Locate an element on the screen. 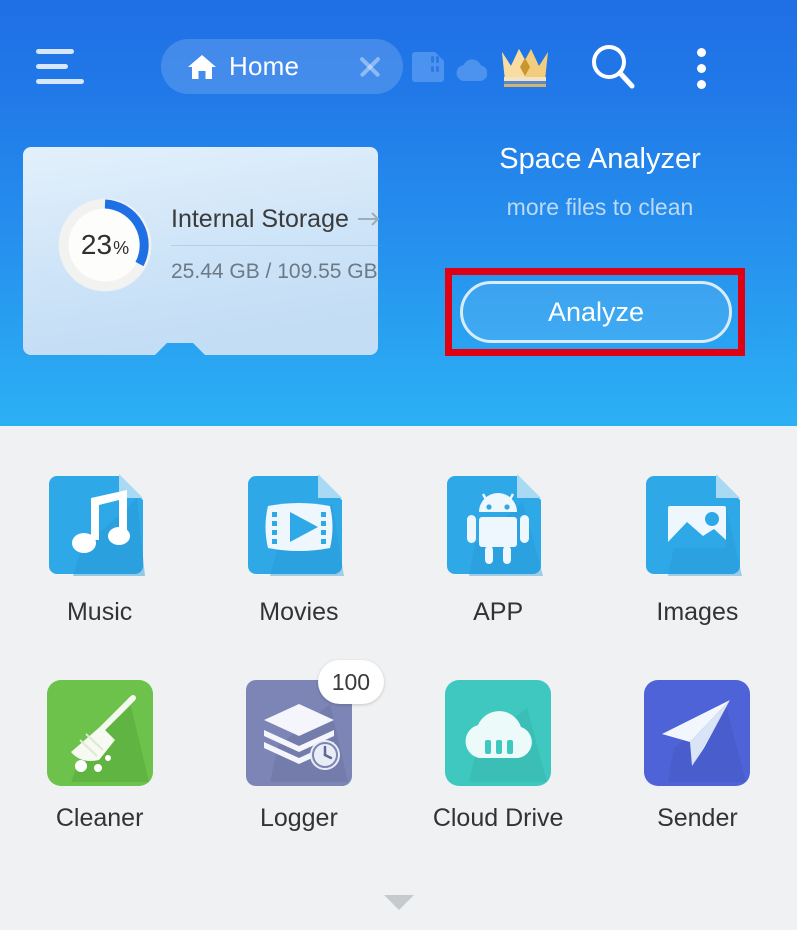 The height and width of the screenshot is (930, 797). grid-item-cleaner: Cleaner is located at coordinates (99, 755).